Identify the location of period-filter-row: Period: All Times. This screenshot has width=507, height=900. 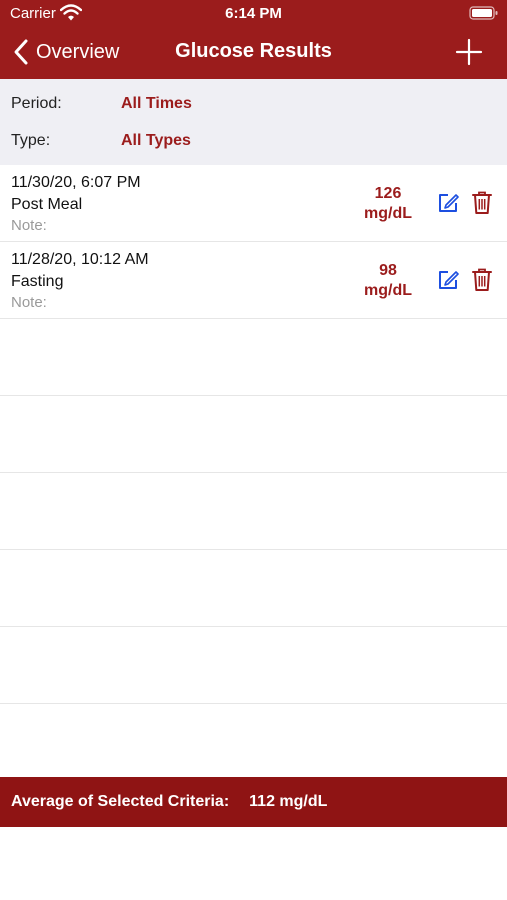
(101, 104).